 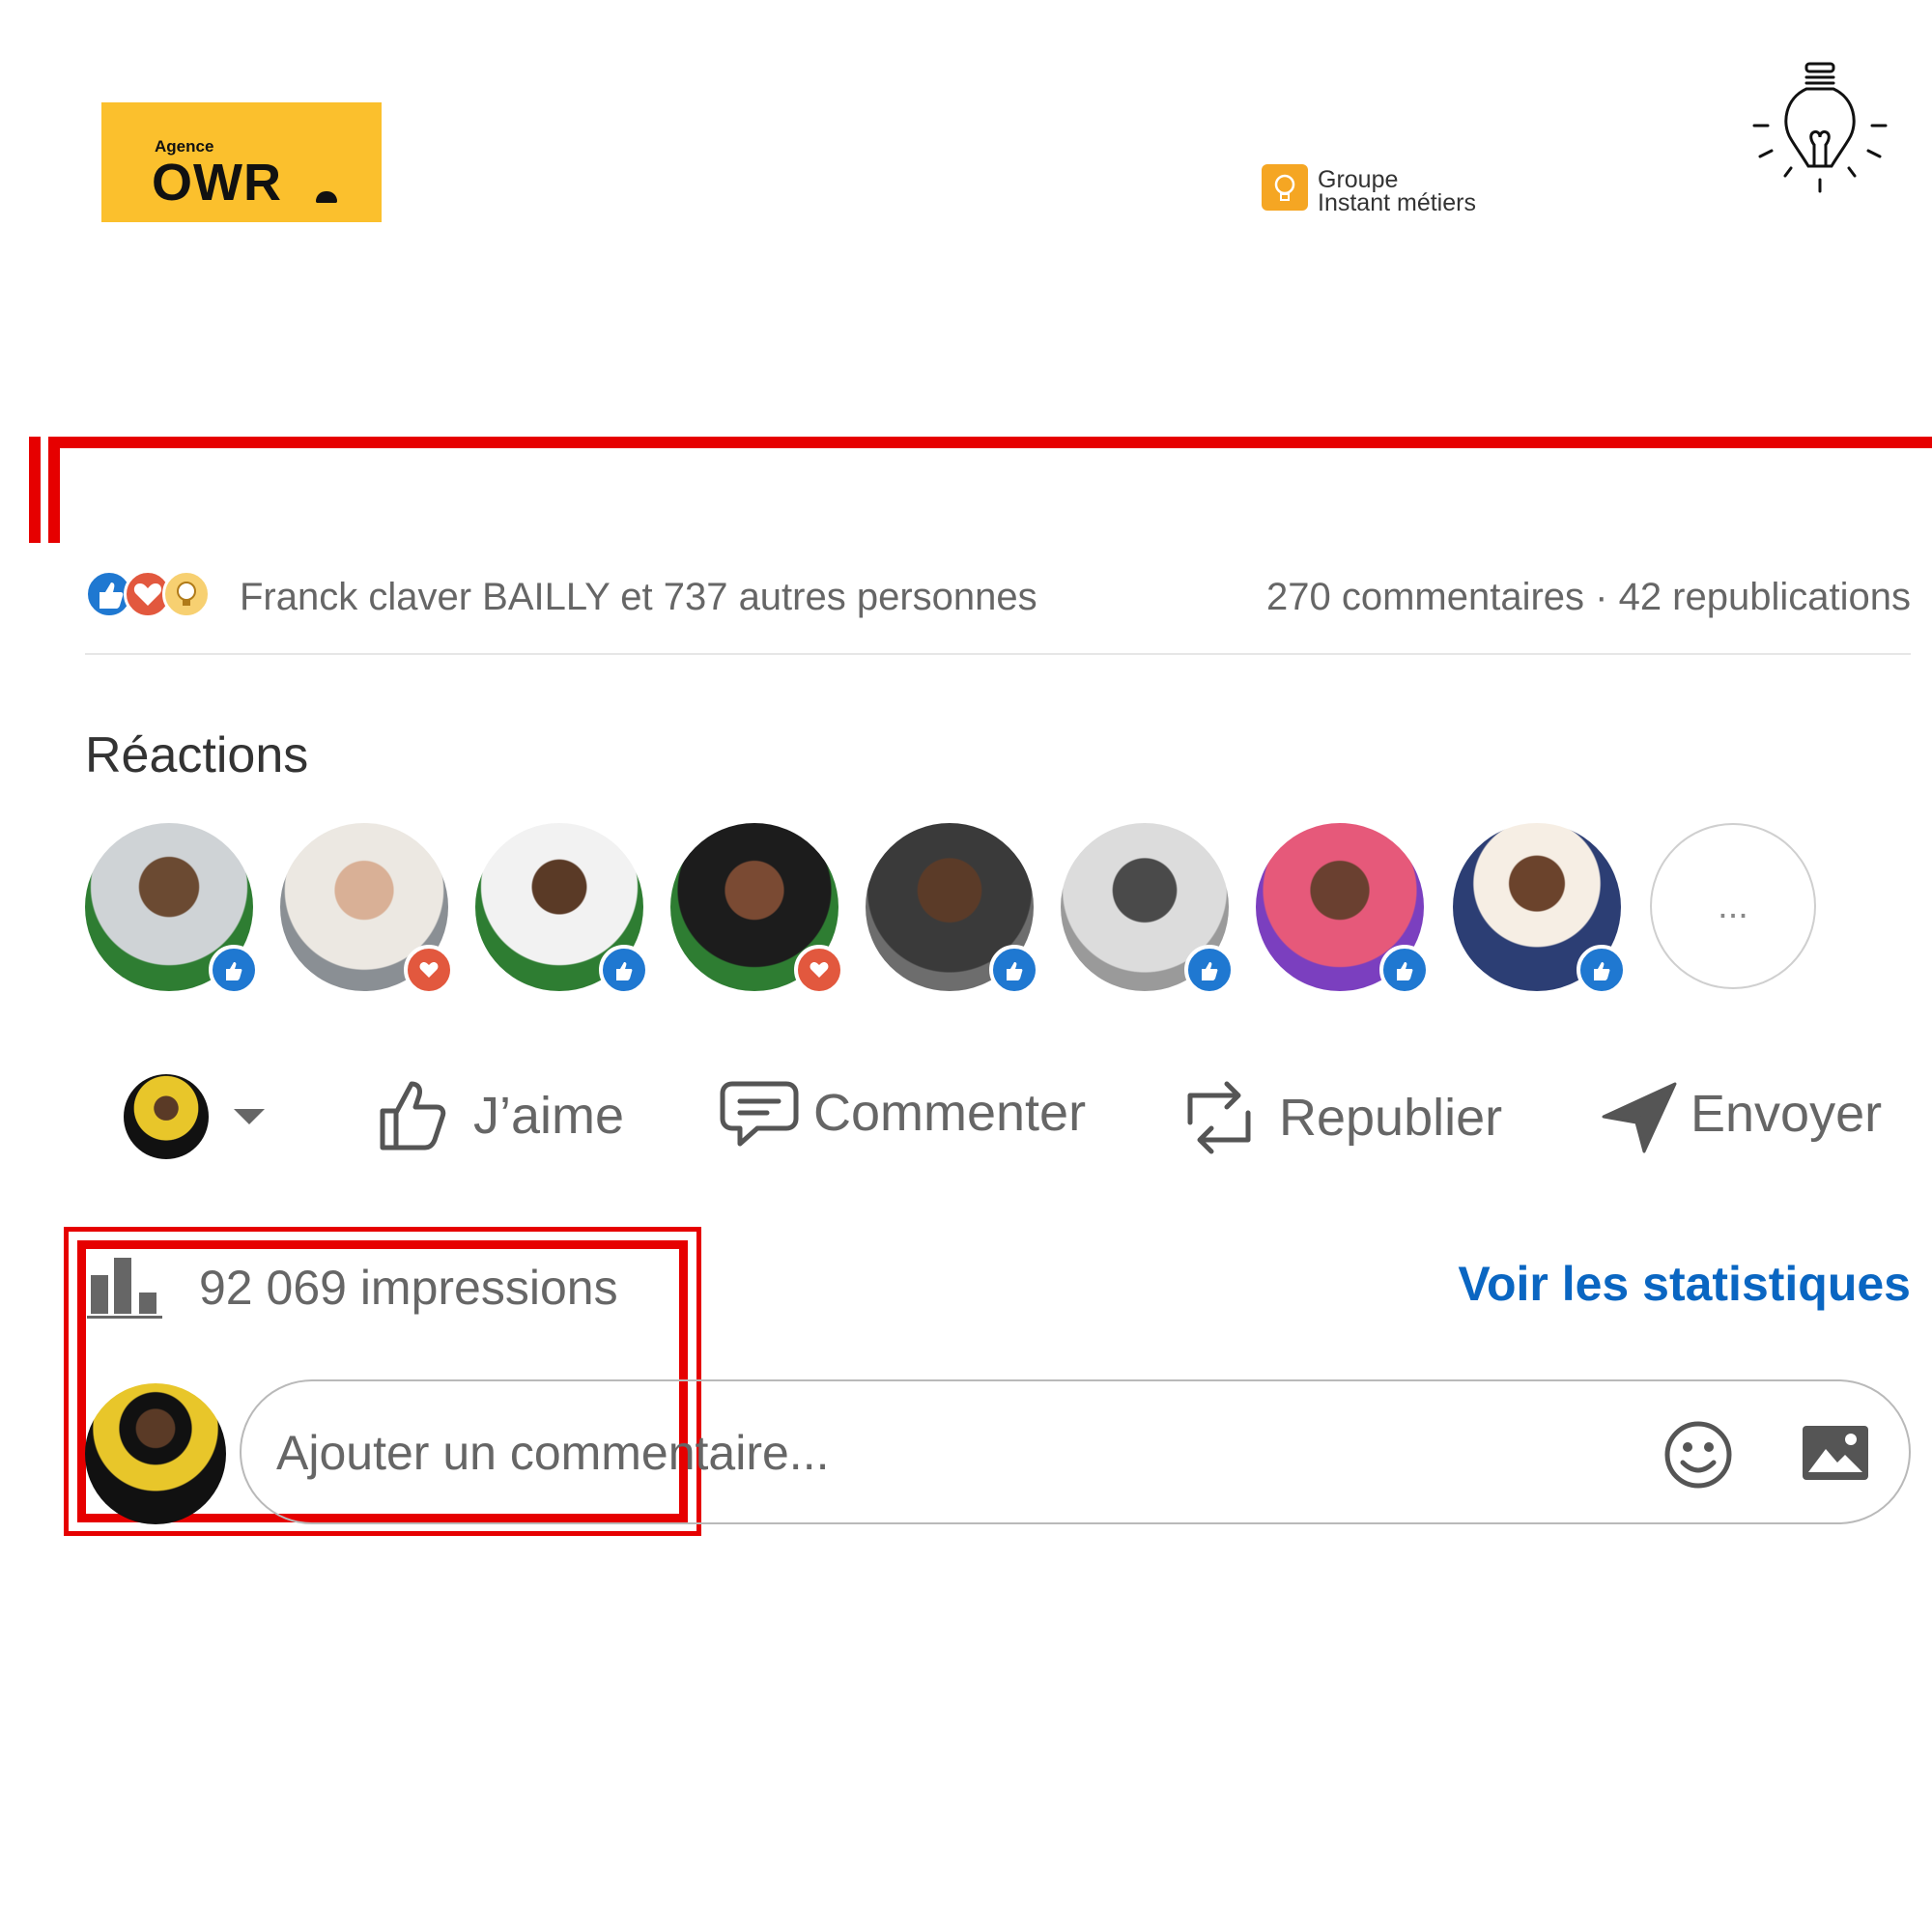 I want to click on repost-icon, so click(x=1219, y=1117).